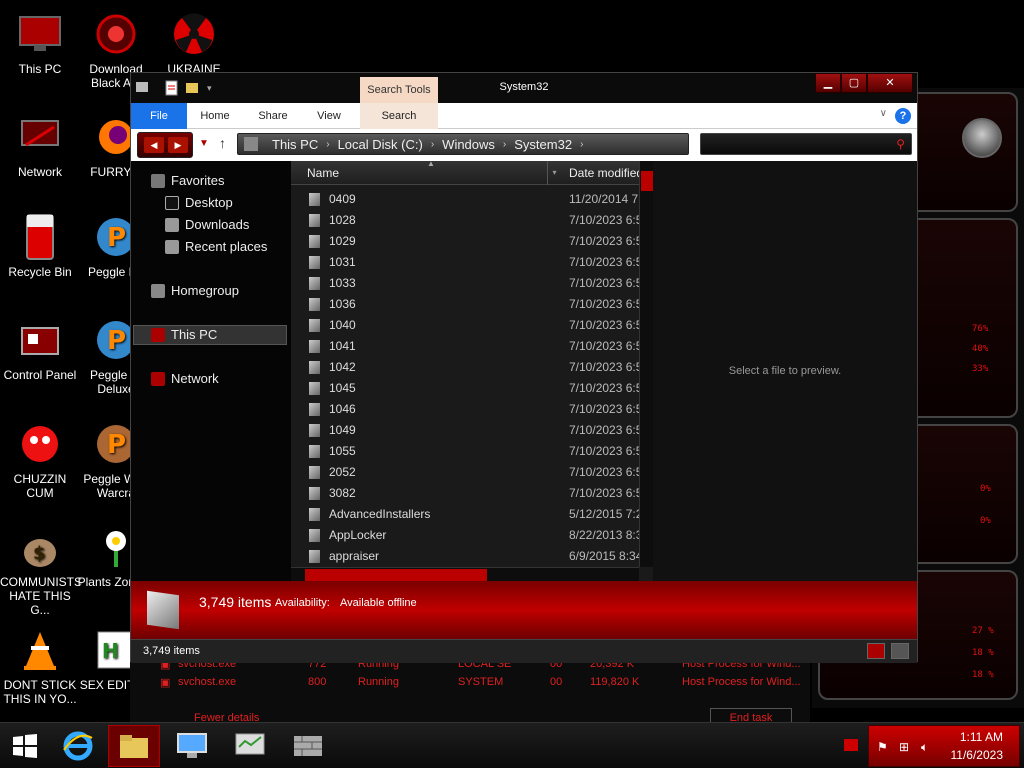 This screenshot has width=1024, height=768. I want to click on tab-share: Share, so click(273, 116).